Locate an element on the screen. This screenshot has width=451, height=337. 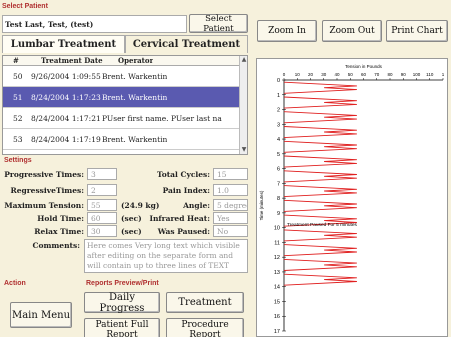
patient-name-text: Test Last, Test, (test) is located at coordinates (49, 24).